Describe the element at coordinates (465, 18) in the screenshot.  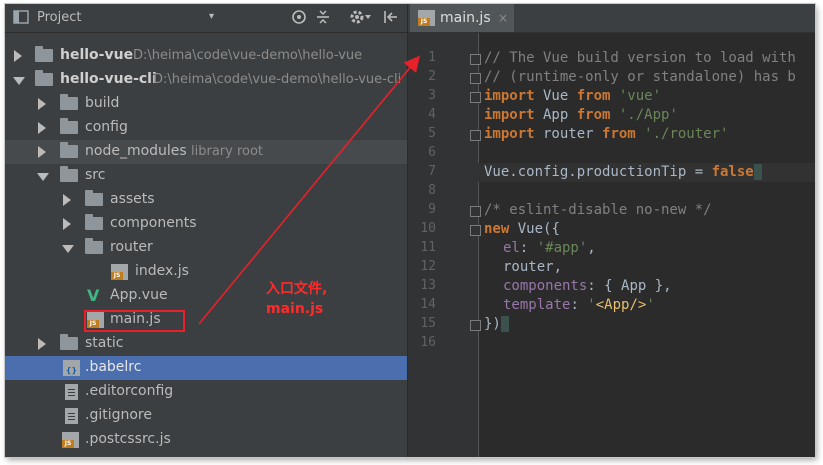
I see `tab-label: main.js` at that location.